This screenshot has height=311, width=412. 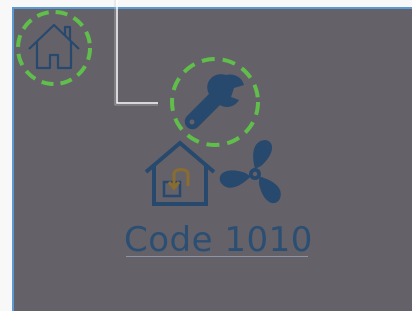 What do you see at coordinates (217, 256) in the screenshot?
I see `code-underline` at bounding box center [217, 256].